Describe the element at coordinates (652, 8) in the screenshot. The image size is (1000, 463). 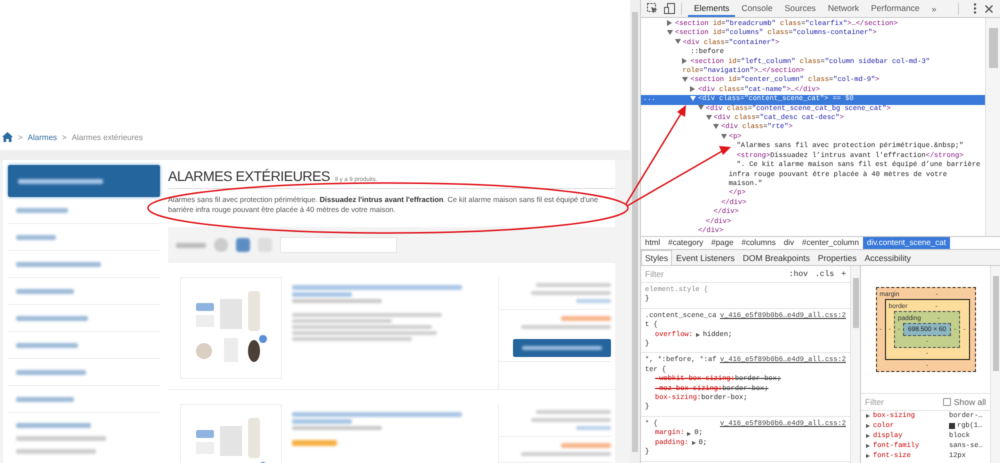
I see `inspect-element-icon` at that location.